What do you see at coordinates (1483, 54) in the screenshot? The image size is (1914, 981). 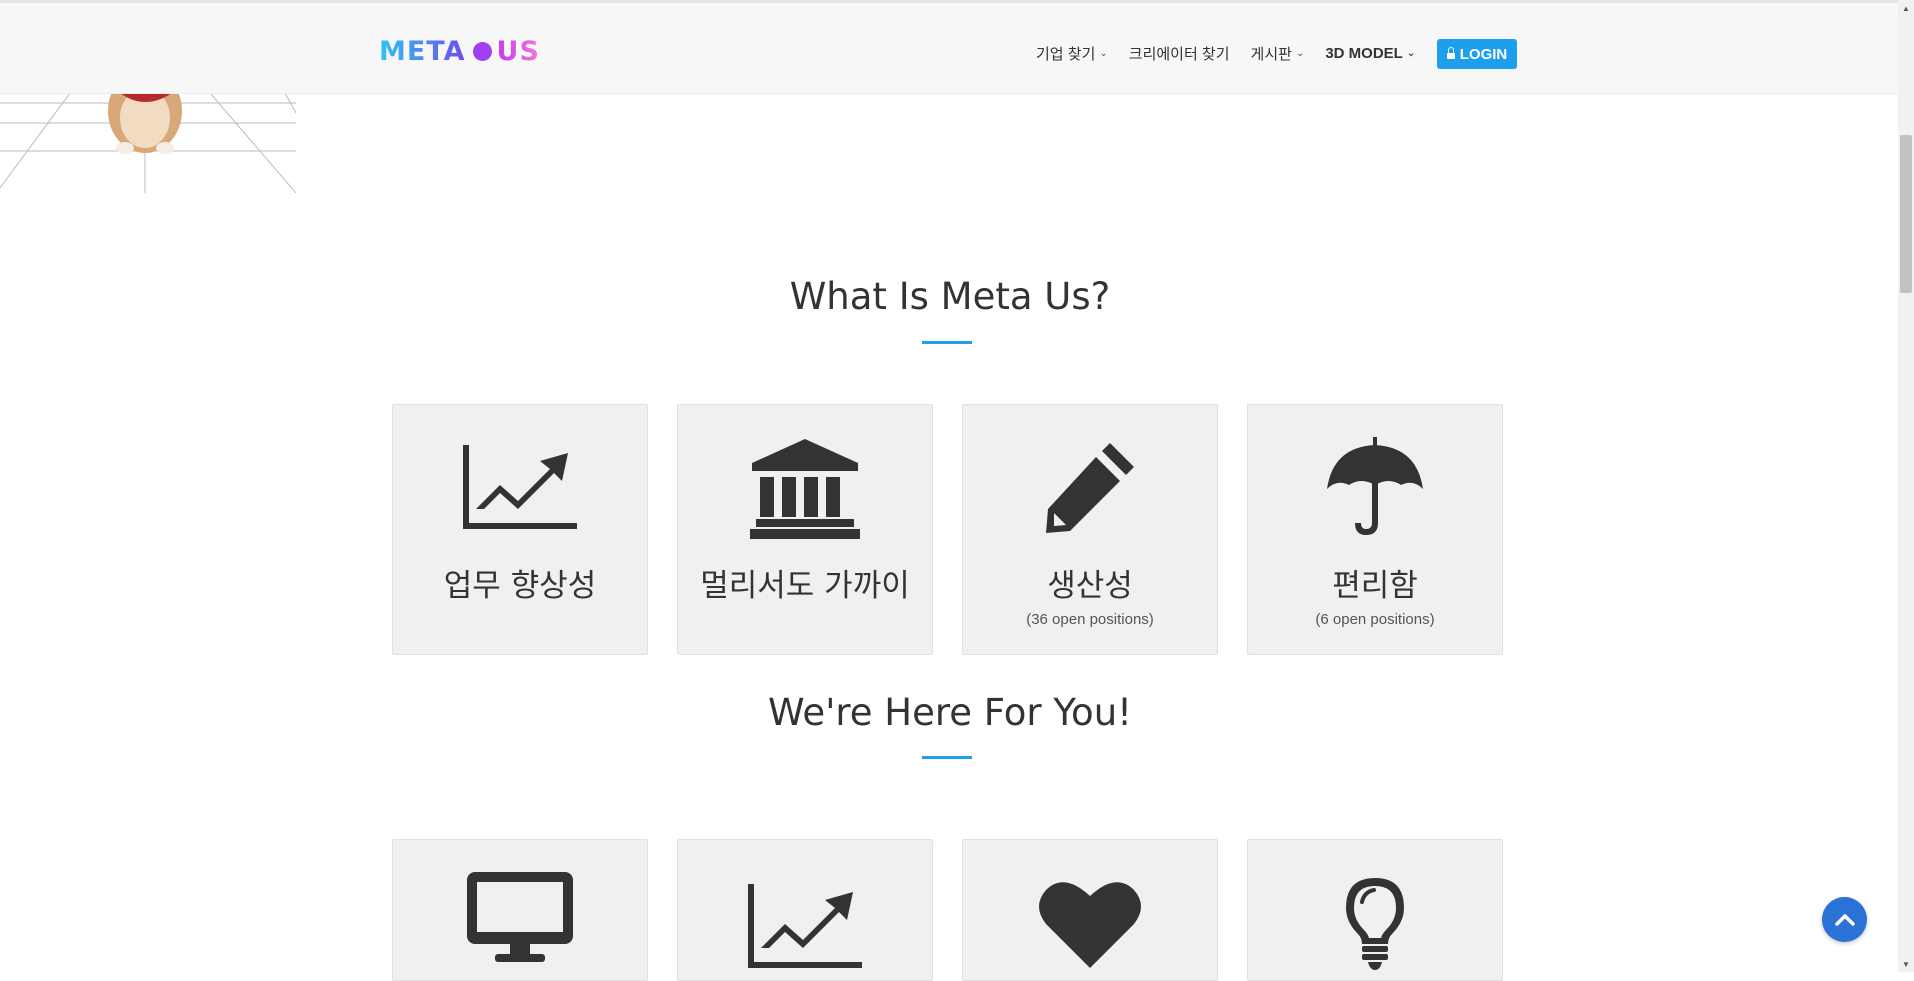 I see `login-label: LOGIN` at bounding box center [1483, 54].